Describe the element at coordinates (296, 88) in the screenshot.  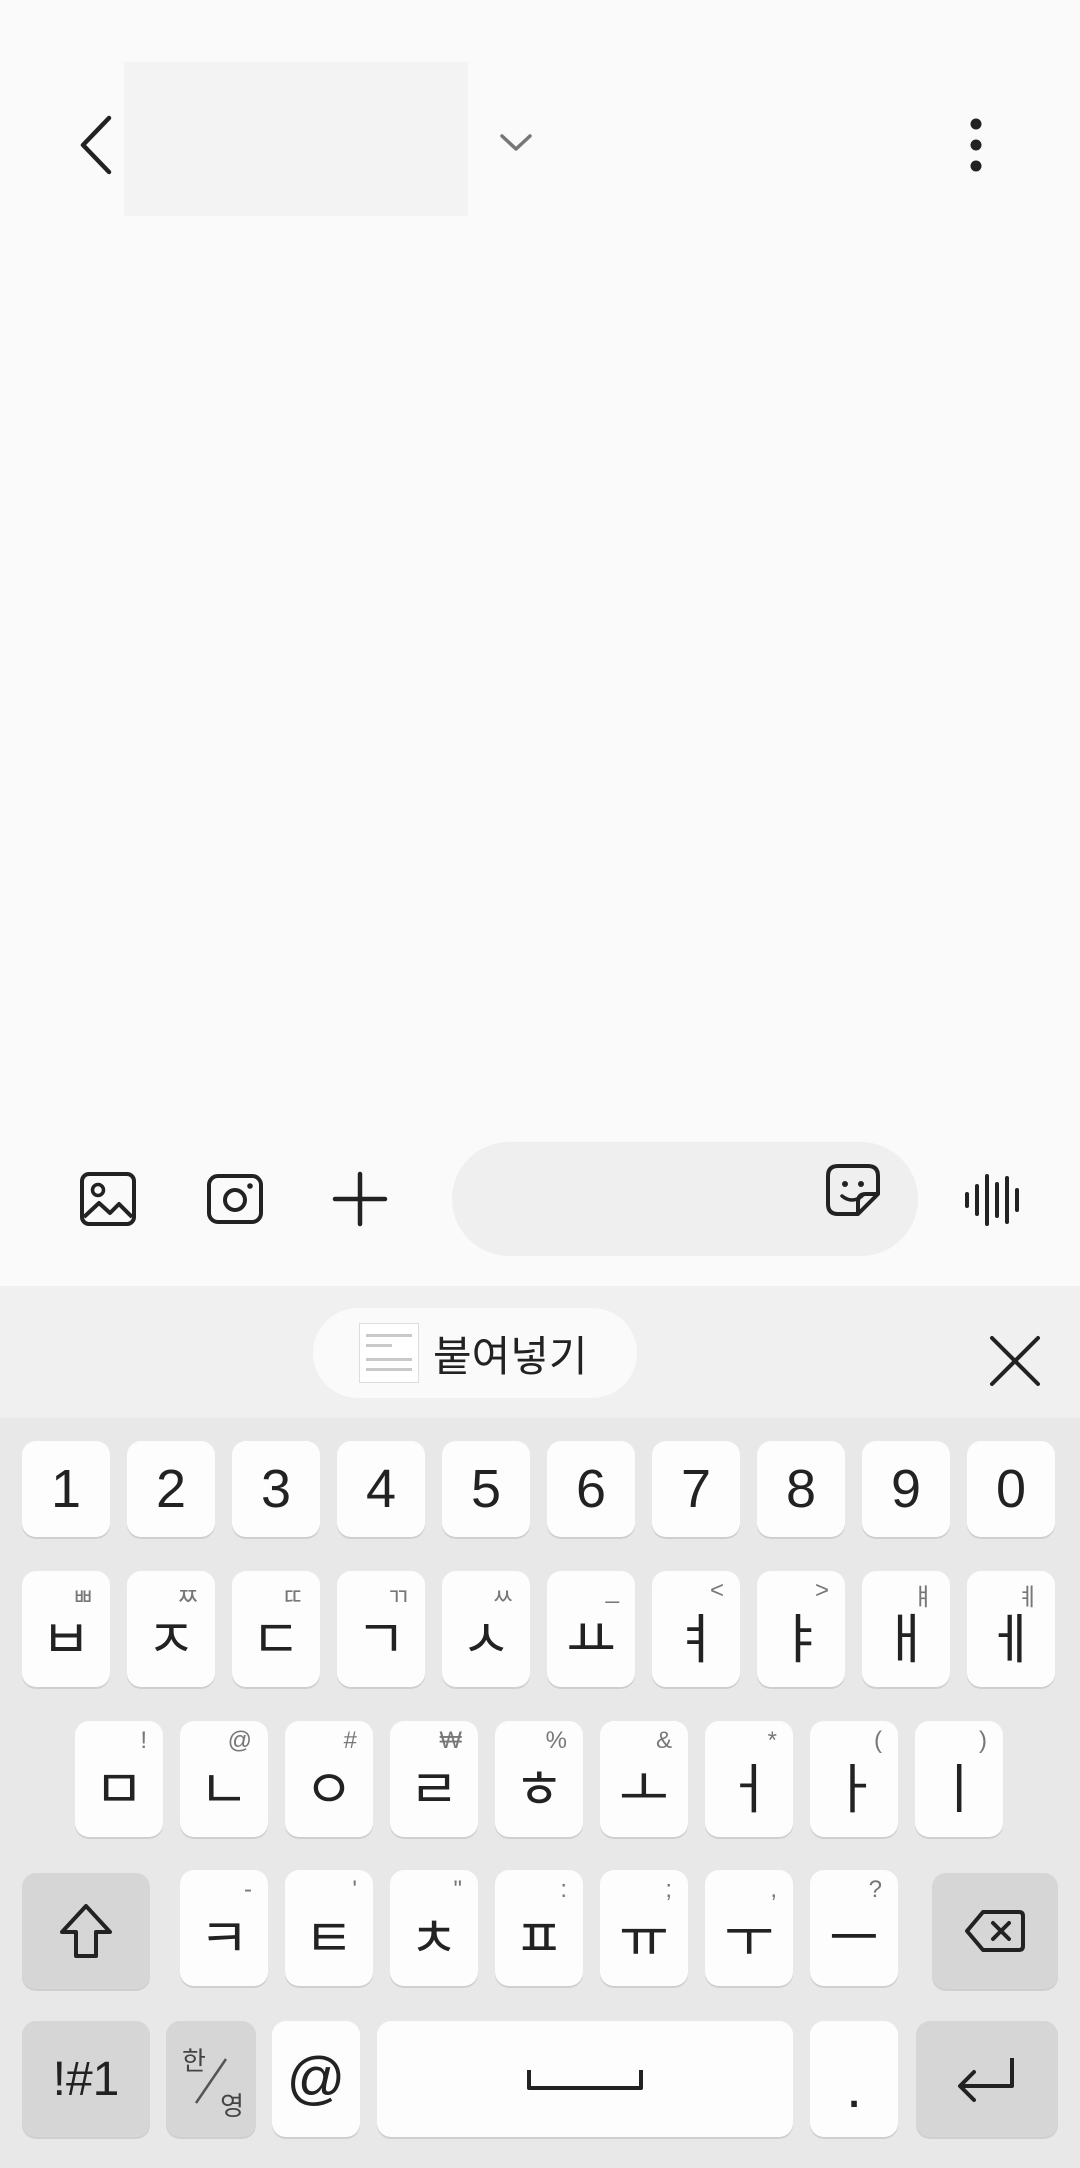
I see `conversation-title-text` at that location.